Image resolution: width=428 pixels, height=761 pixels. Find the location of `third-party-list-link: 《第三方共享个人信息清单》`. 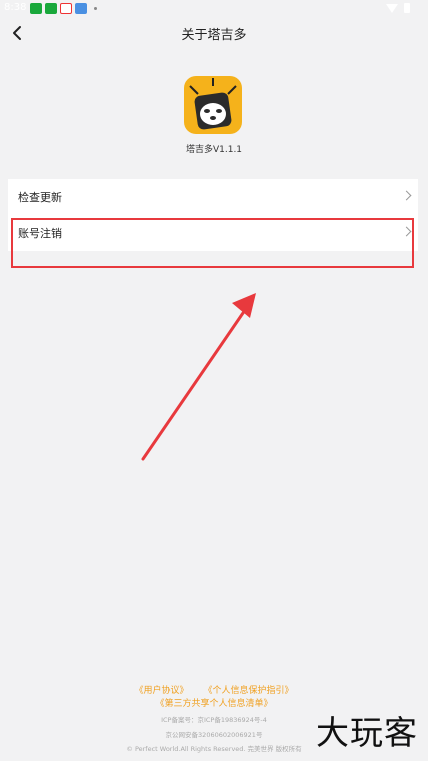

third-party-list-link: 《第三方共享个人信息清单》 is located at coordinates (213, 704).